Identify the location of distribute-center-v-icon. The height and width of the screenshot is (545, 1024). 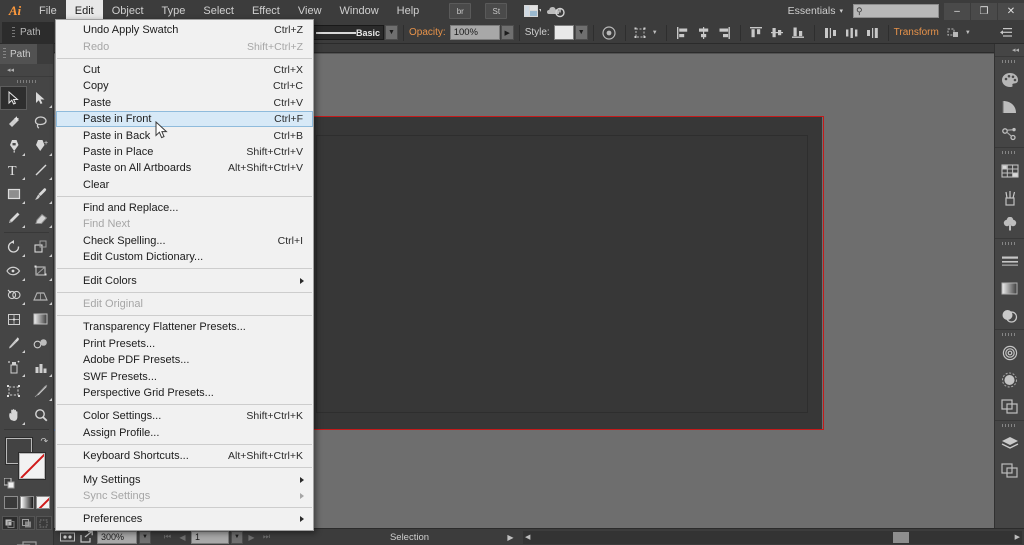
(851, 32).